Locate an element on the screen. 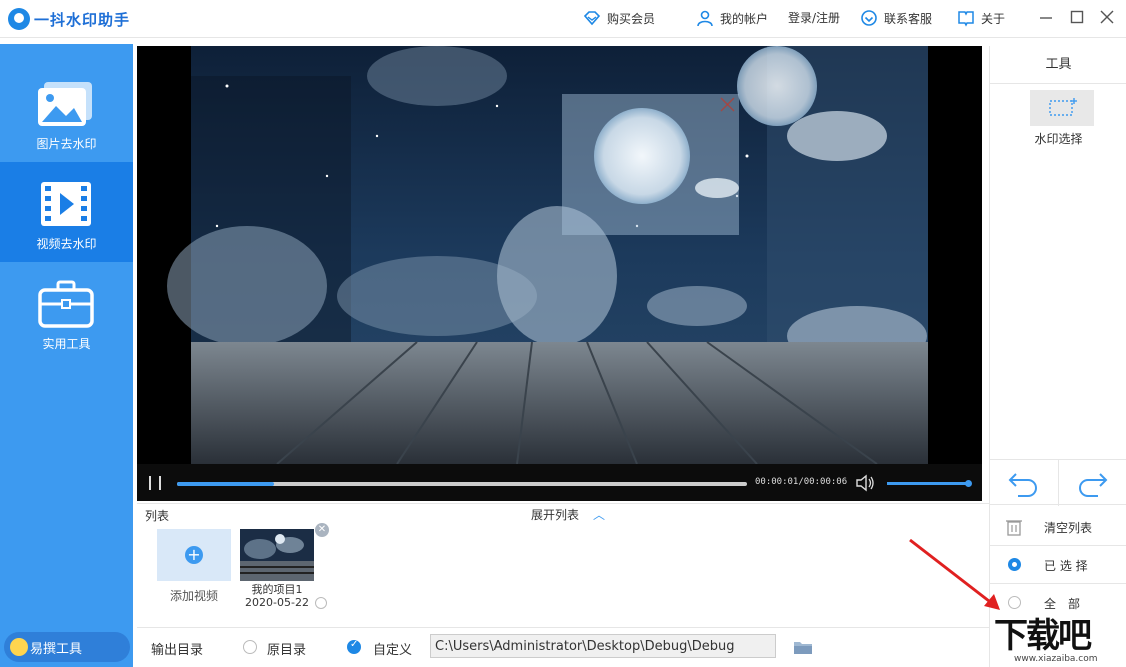 This screenshot has width=1126, height=667. user-icon is located at coordinates (705, 18).